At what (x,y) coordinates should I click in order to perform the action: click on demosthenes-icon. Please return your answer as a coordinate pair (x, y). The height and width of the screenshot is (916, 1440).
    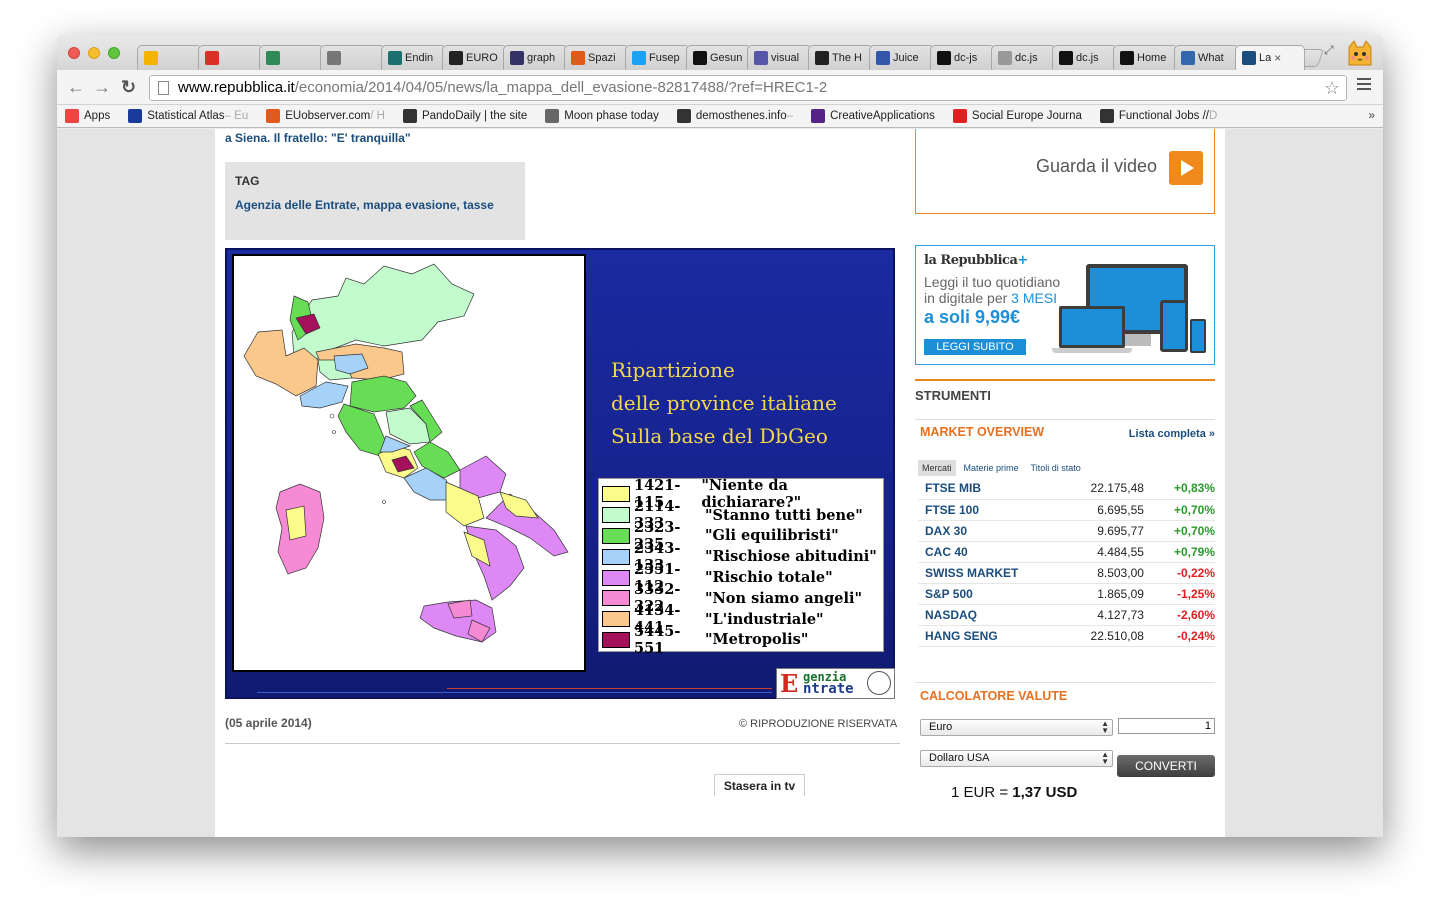
    Looking at the image, I should click on (683, 116).